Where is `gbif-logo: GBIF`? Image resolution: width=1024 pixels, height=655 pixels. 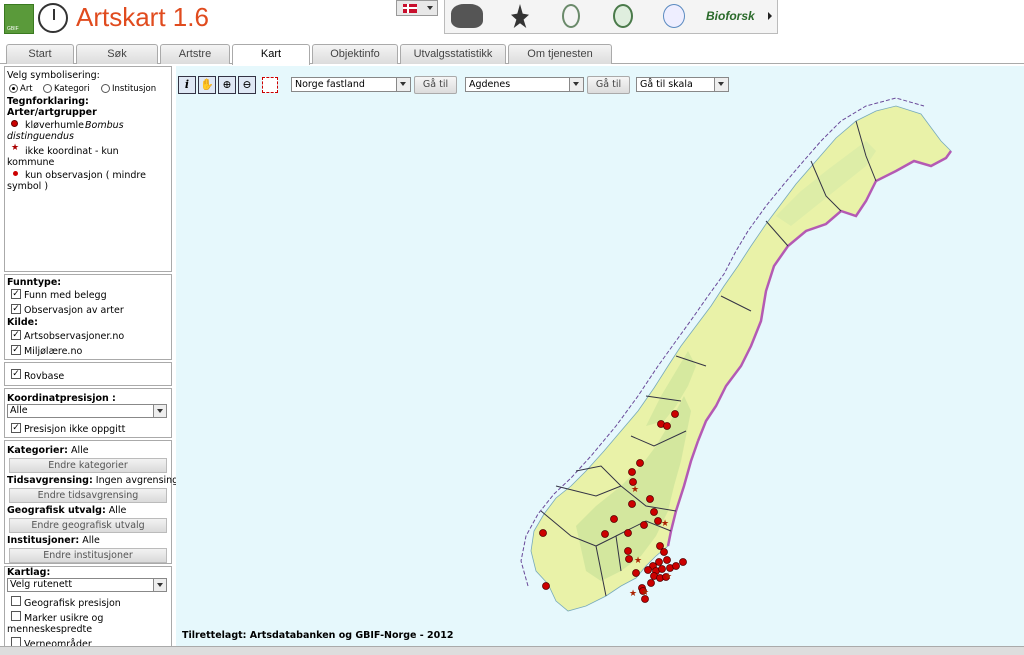 gbif-logo: GBIF is located at coordinates (19, 19).